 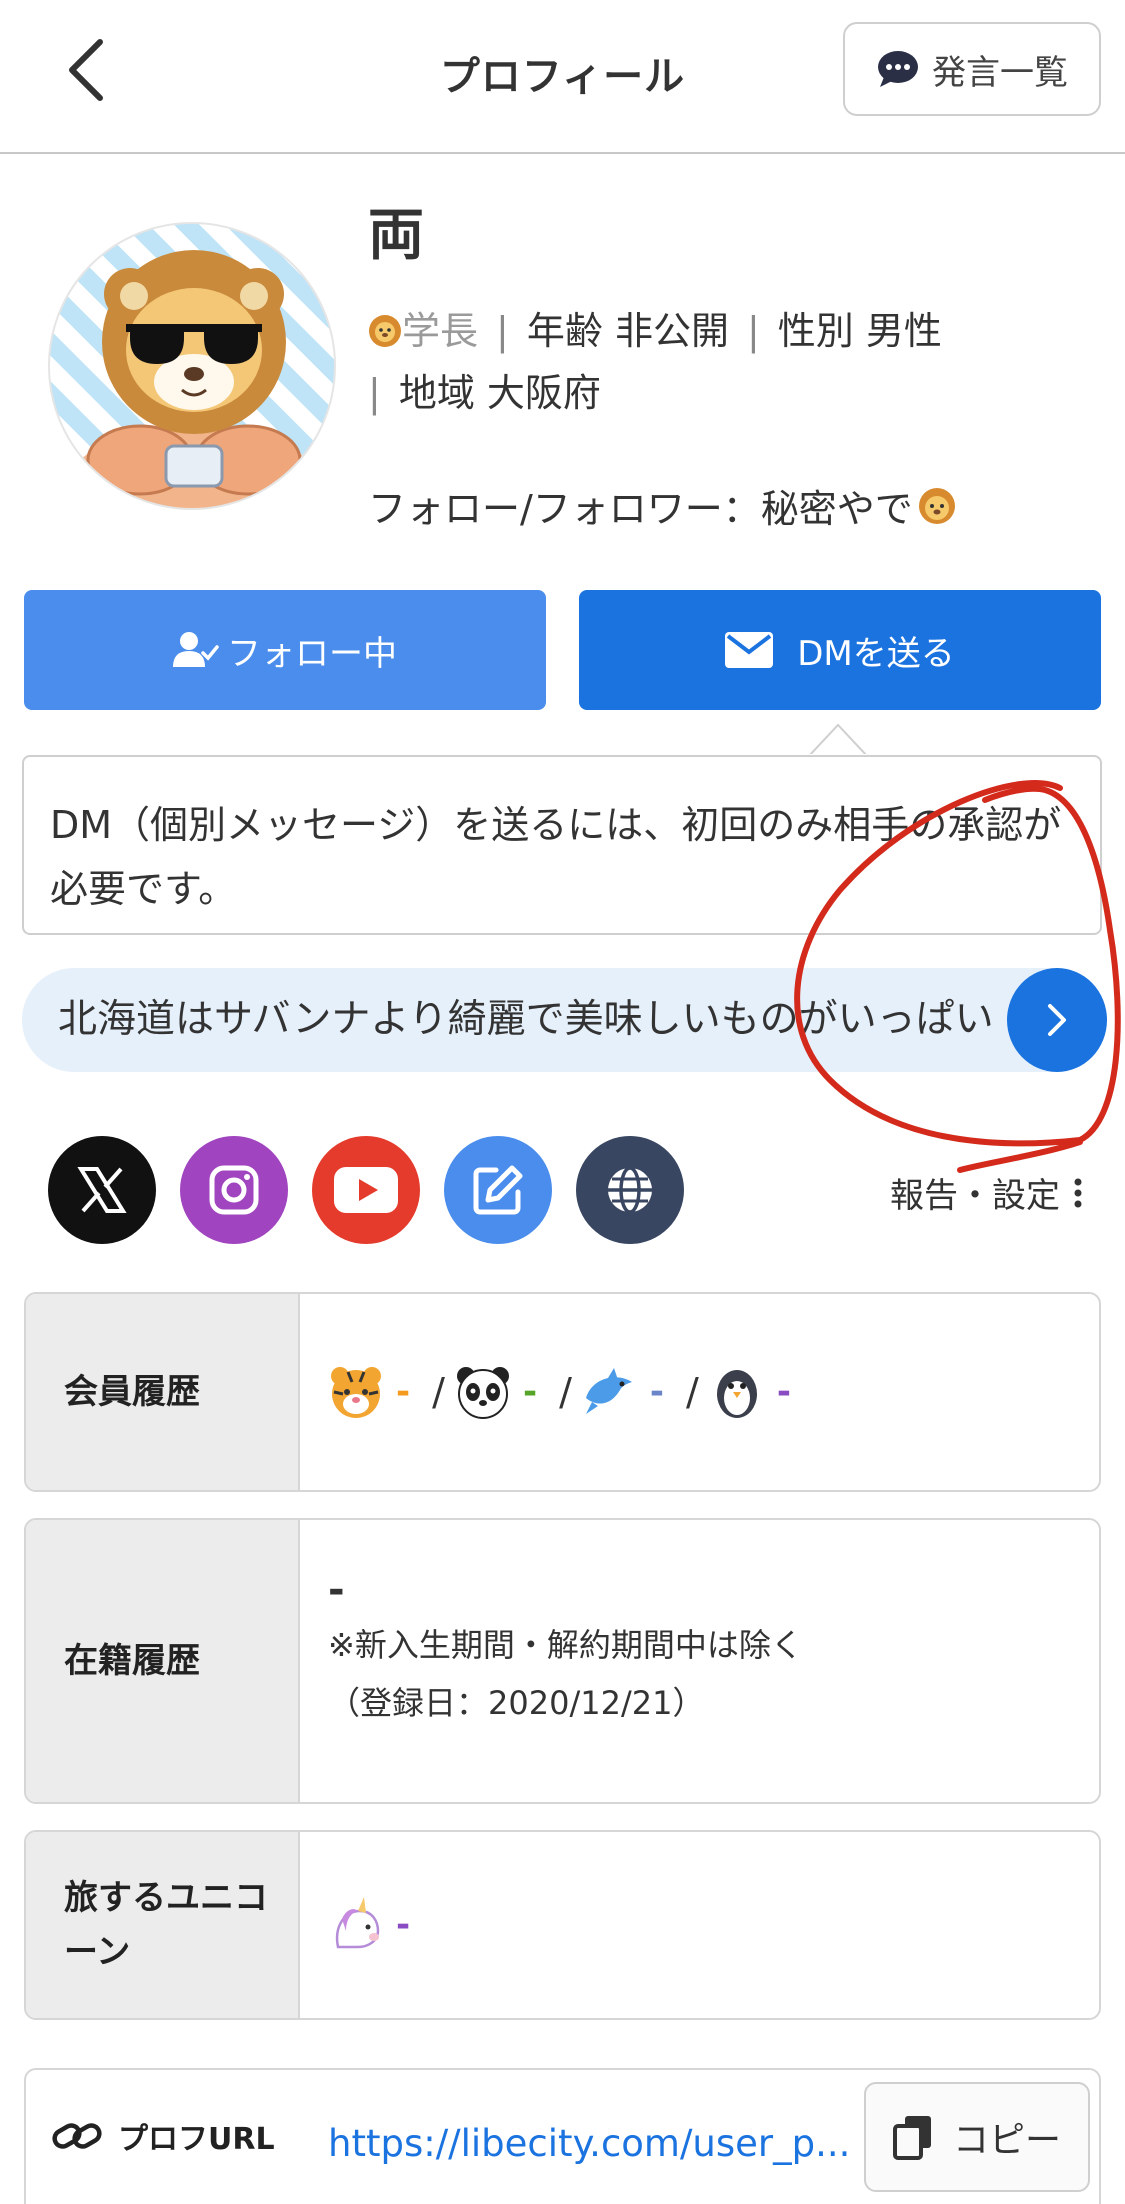 I want to click on follow-button-label: フォロー中, so click(x=312, y=653).